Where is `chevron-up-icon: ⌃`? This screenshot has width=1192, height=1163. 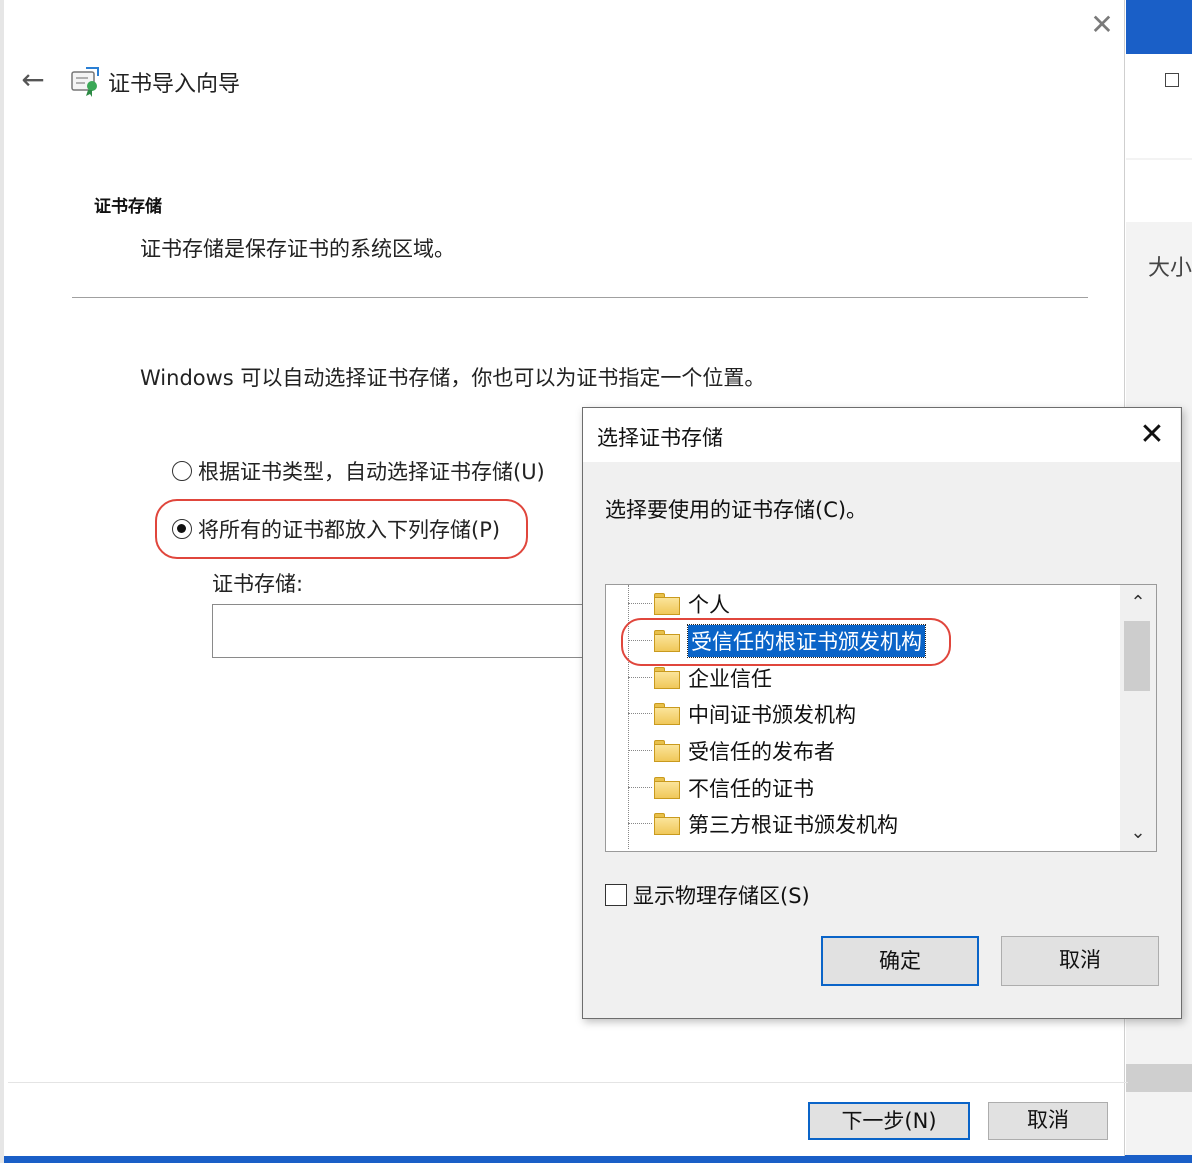
chevron-up-icon: ⌃ is located at coordinates (1138, 603).